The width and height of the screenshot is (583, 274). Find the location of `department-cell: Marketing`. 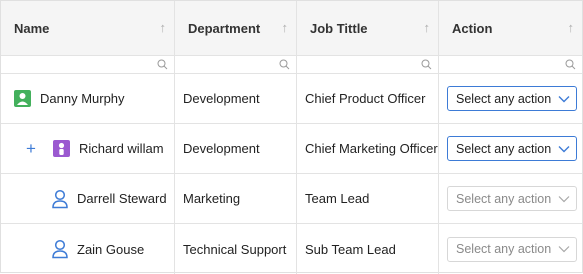

department-cell: Marketing is located at coordinates (236, 198).